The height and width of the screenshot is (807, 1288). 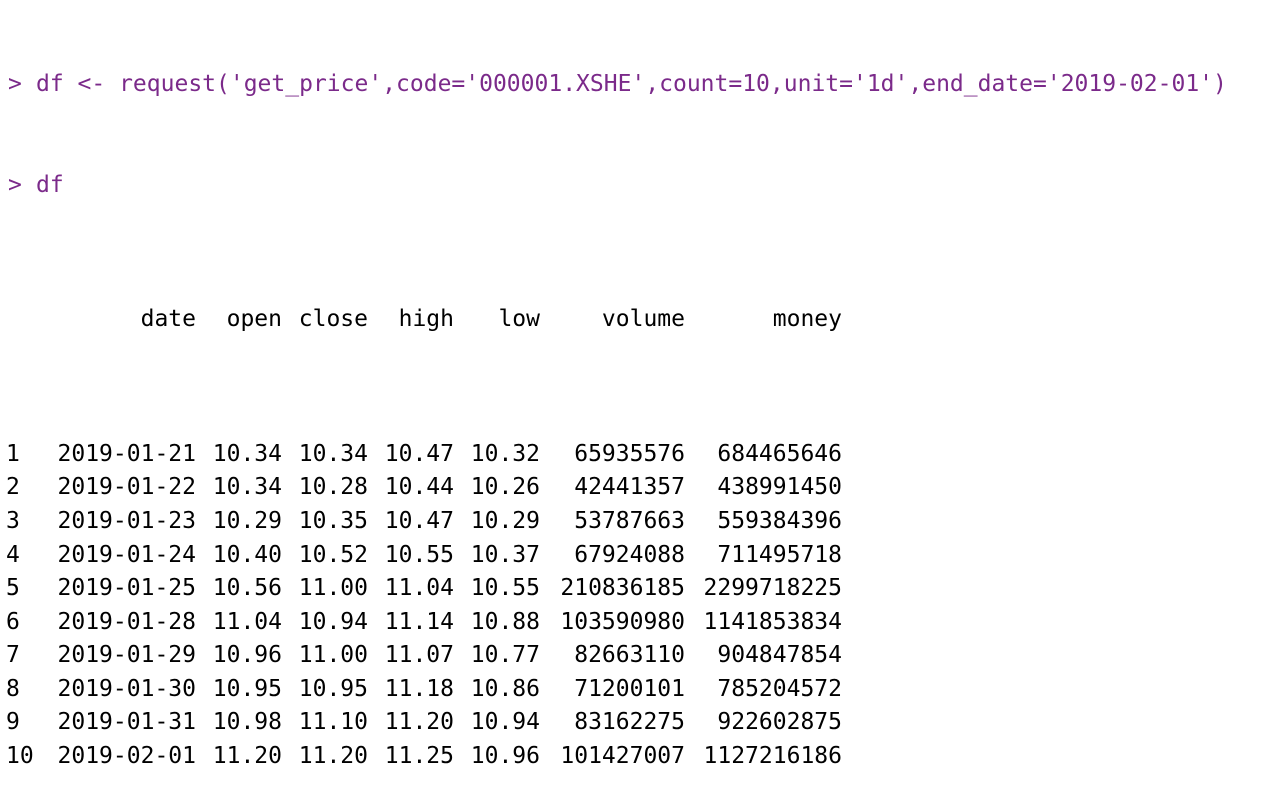 I want to click on cell-open: 10.96, so click(x=247, y=655).